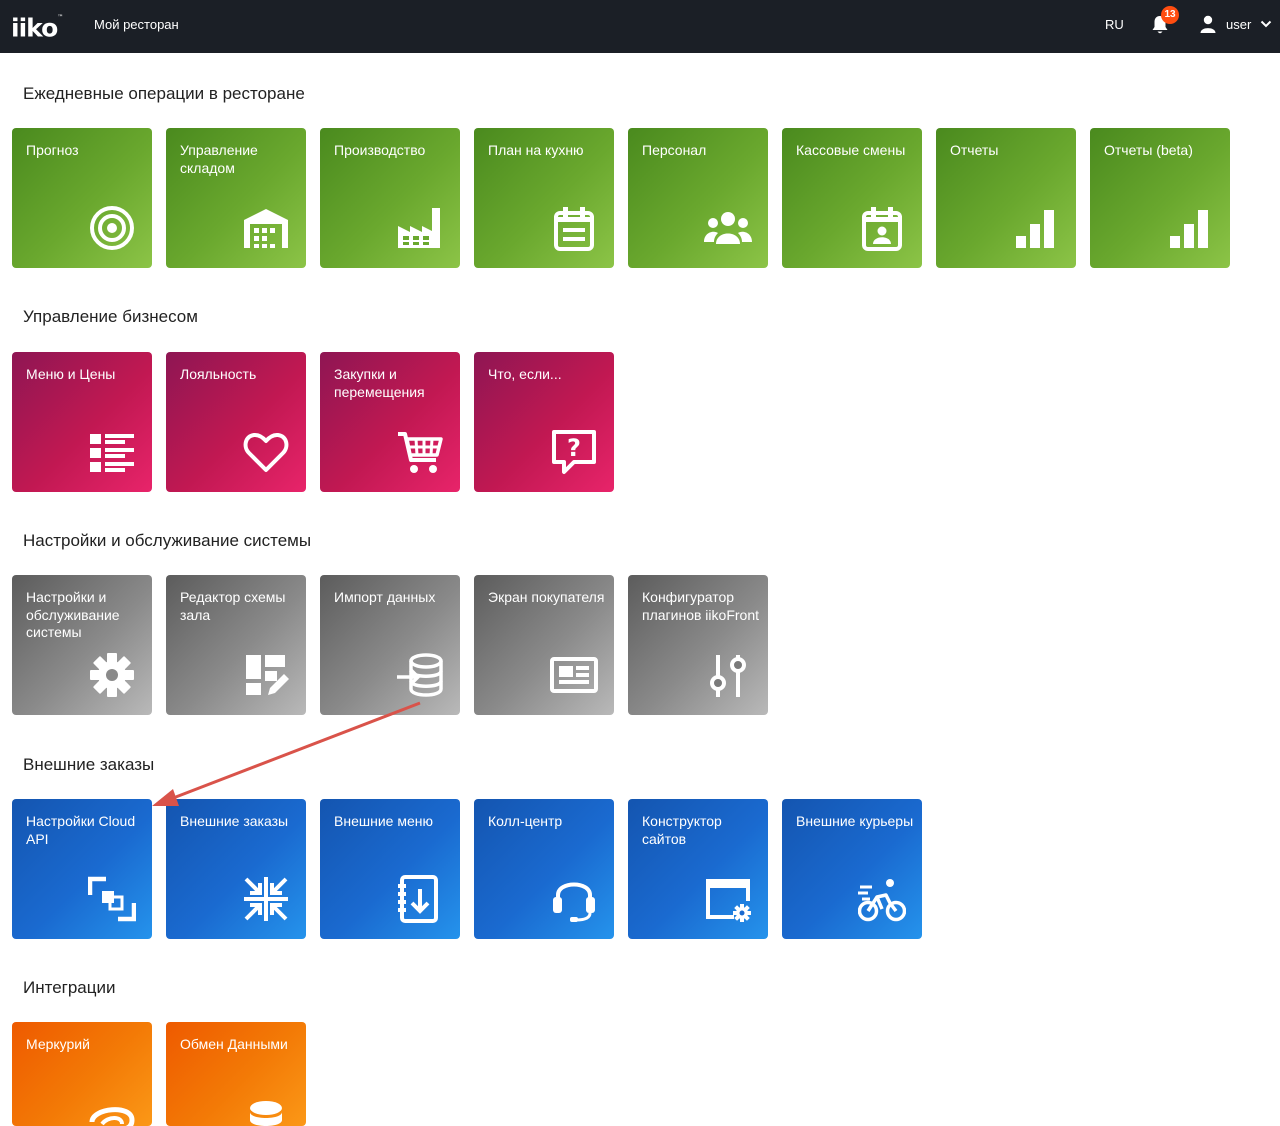 The height and width of the screenshot is (1126, 1280). What do you see at coordinates (390, 422) in the screenshot?
I see `tile-purchases: Закупки и перемещения` at bounding box center [390, 422].